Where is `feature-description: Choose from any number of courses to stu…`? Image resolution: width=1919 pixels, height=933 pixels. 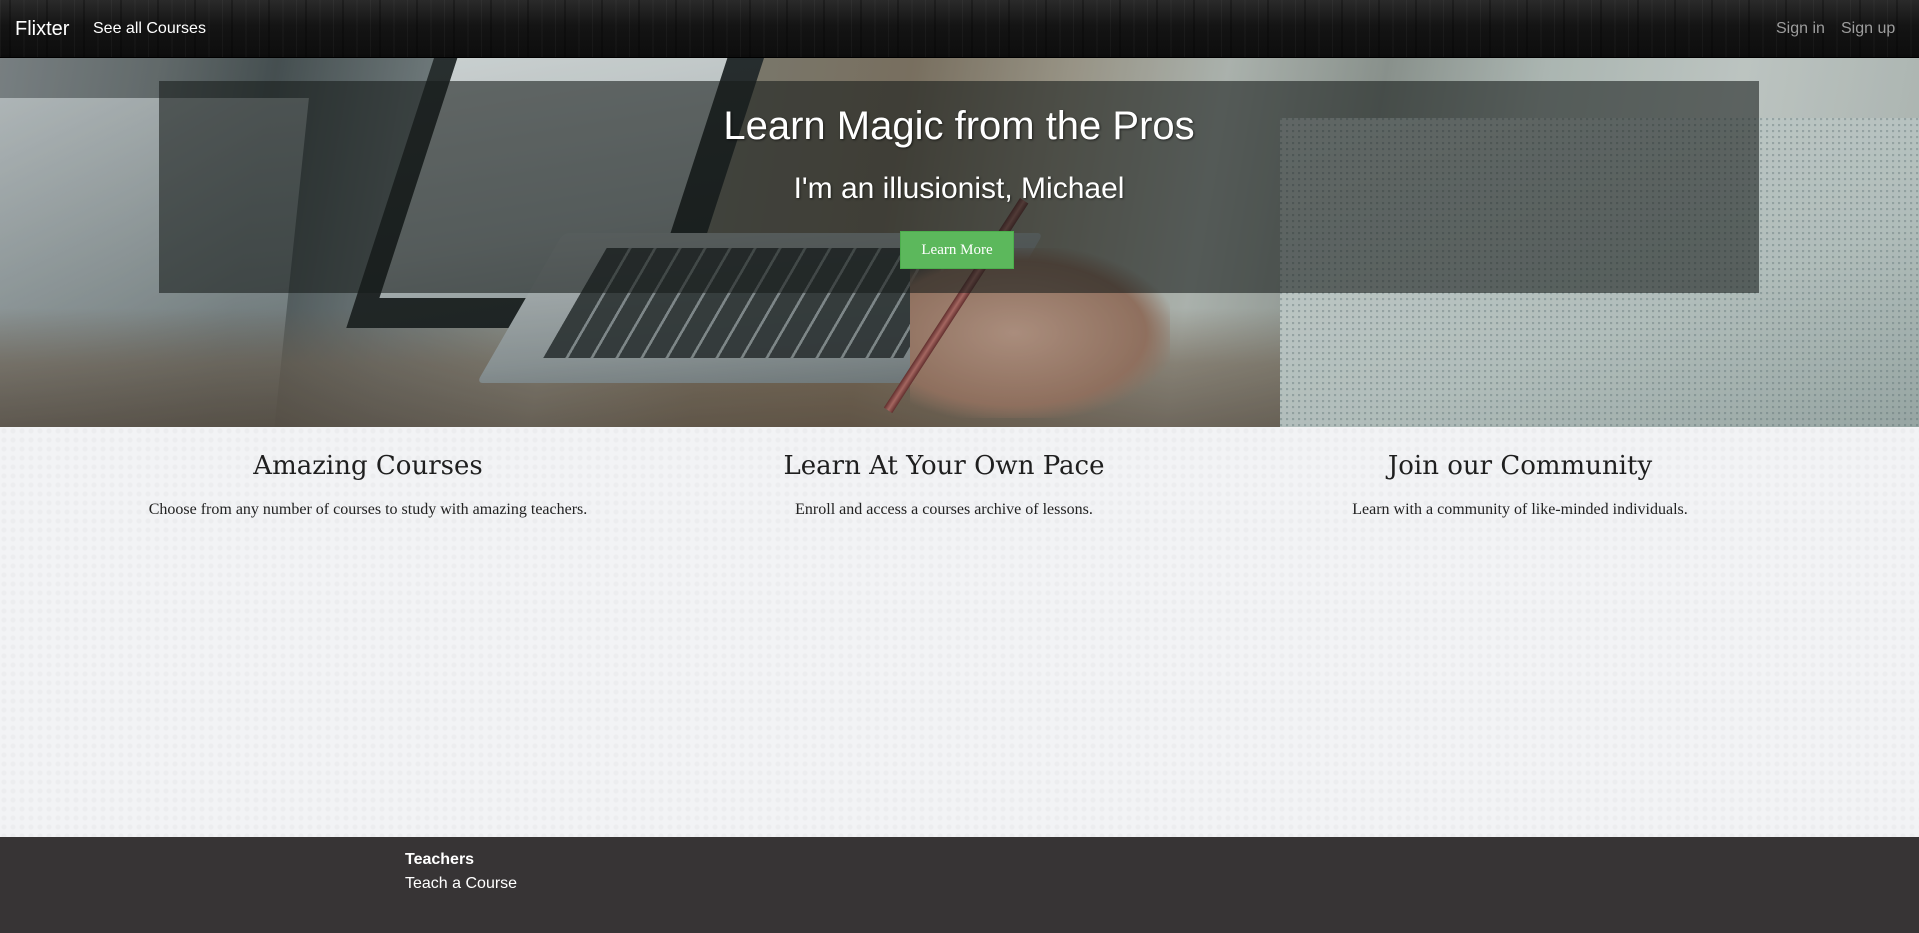 feature-description: Choose from any number of courses to stu… is located at coordinates (368, 509).